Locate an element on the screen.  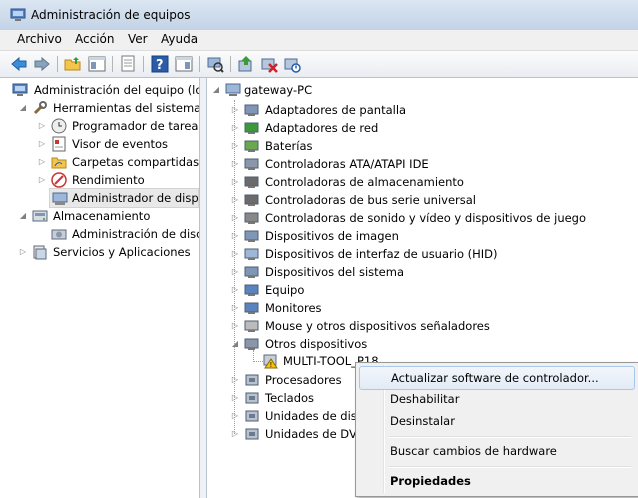
tree-item-computer-management: Administración del equipo (loc is located at coordinates (99, 90).